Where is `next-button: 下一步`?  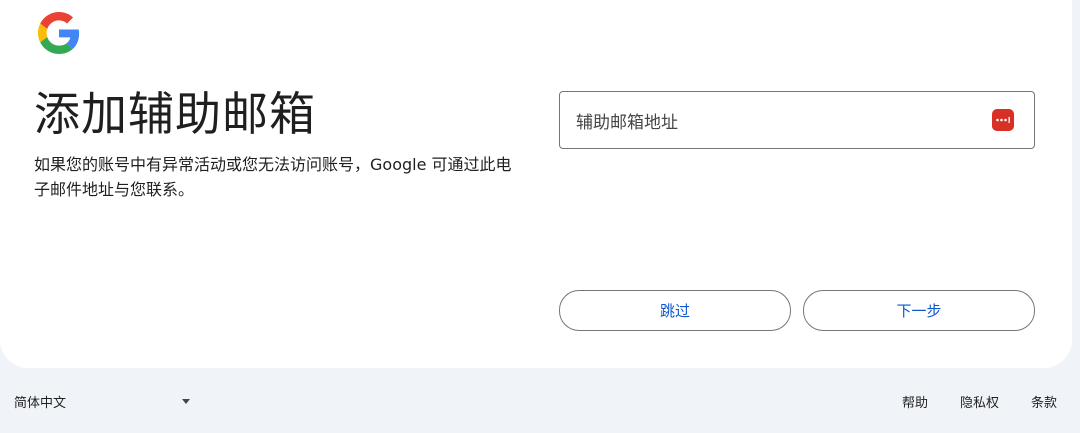
next-button: 下一步 is located at coordinates (919, 310).